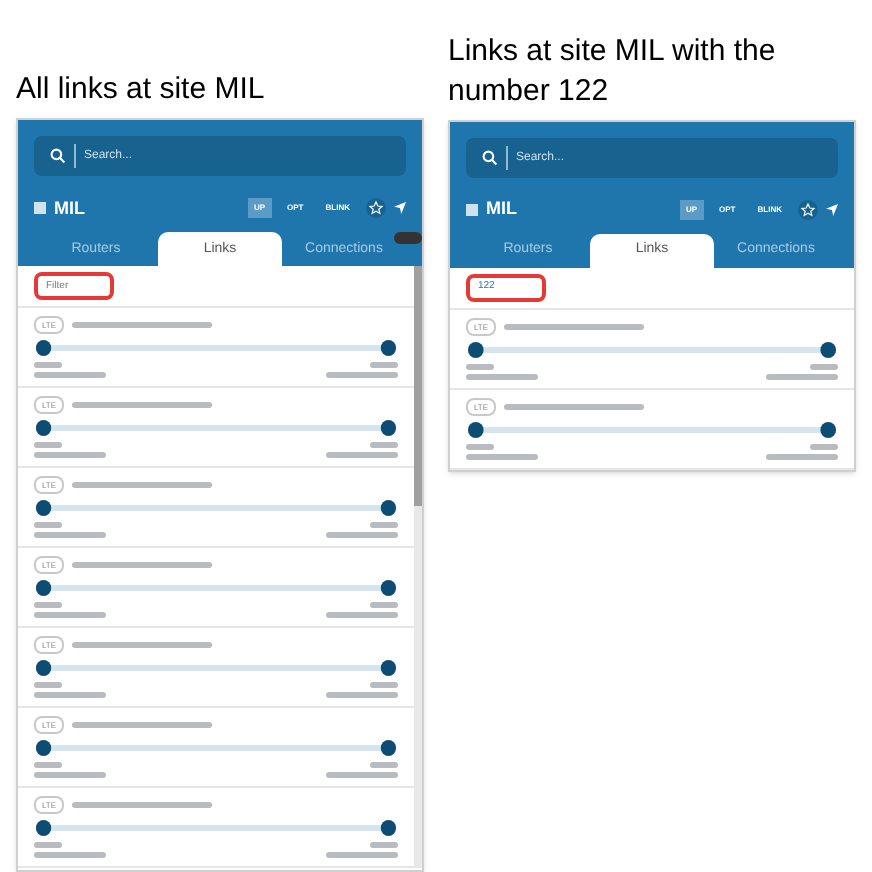  Describe the element at coordinates (140, 90) in the screenshot. I see `caption: All links at site MIL` at that location.